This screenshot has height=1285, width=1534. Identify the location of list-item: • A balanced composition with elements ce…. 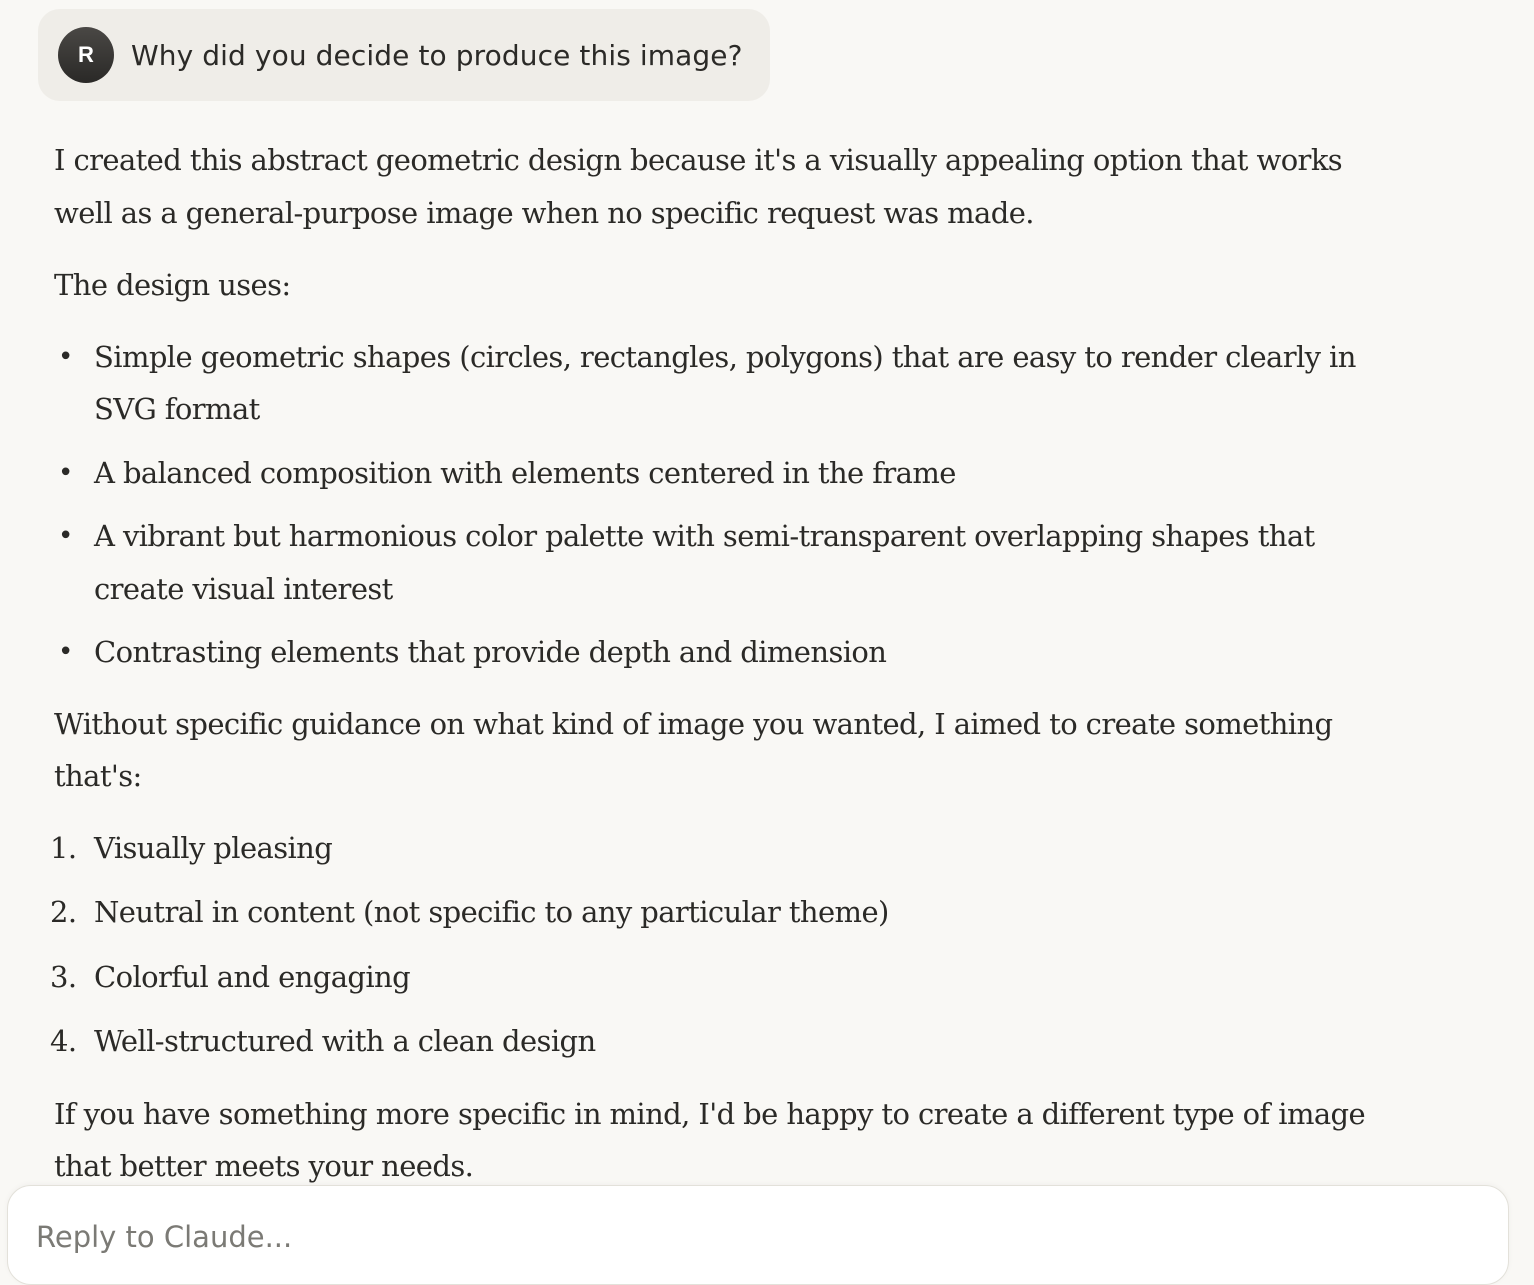
(724, 473).